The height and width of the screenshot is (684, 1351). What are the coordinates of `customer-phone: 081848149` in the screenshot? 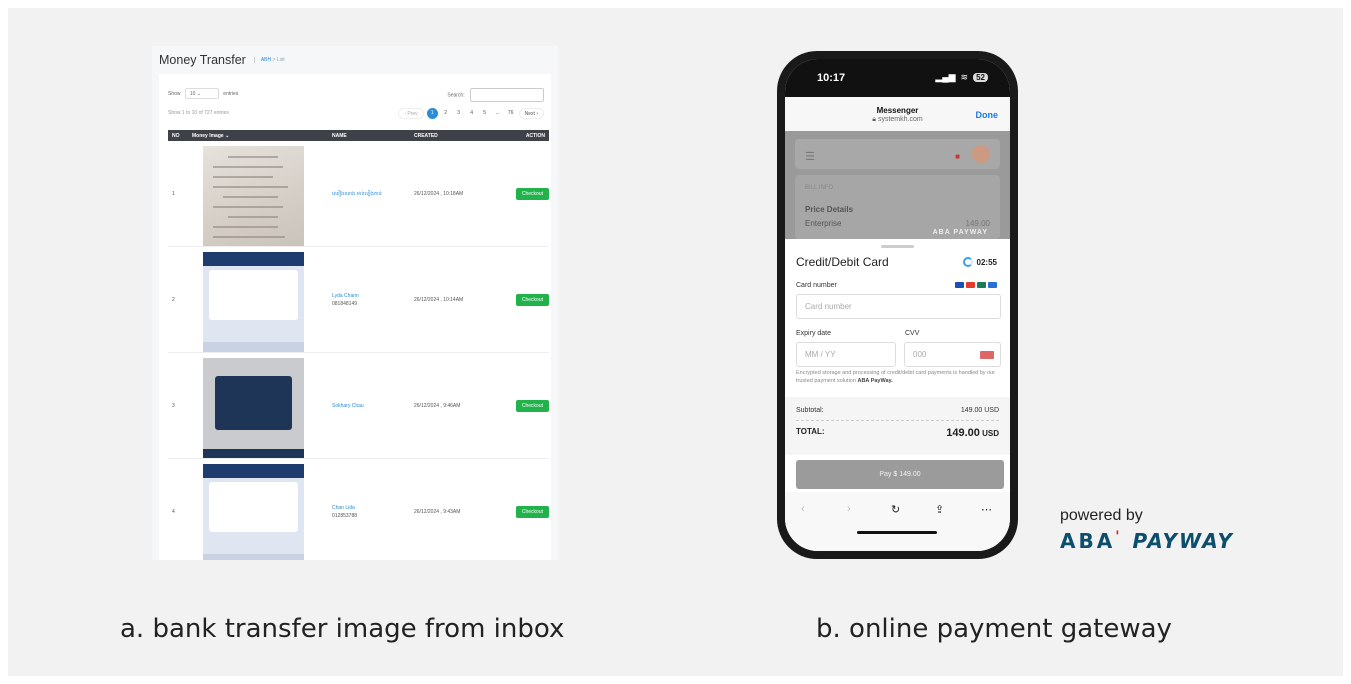 It's located at (345, 303).